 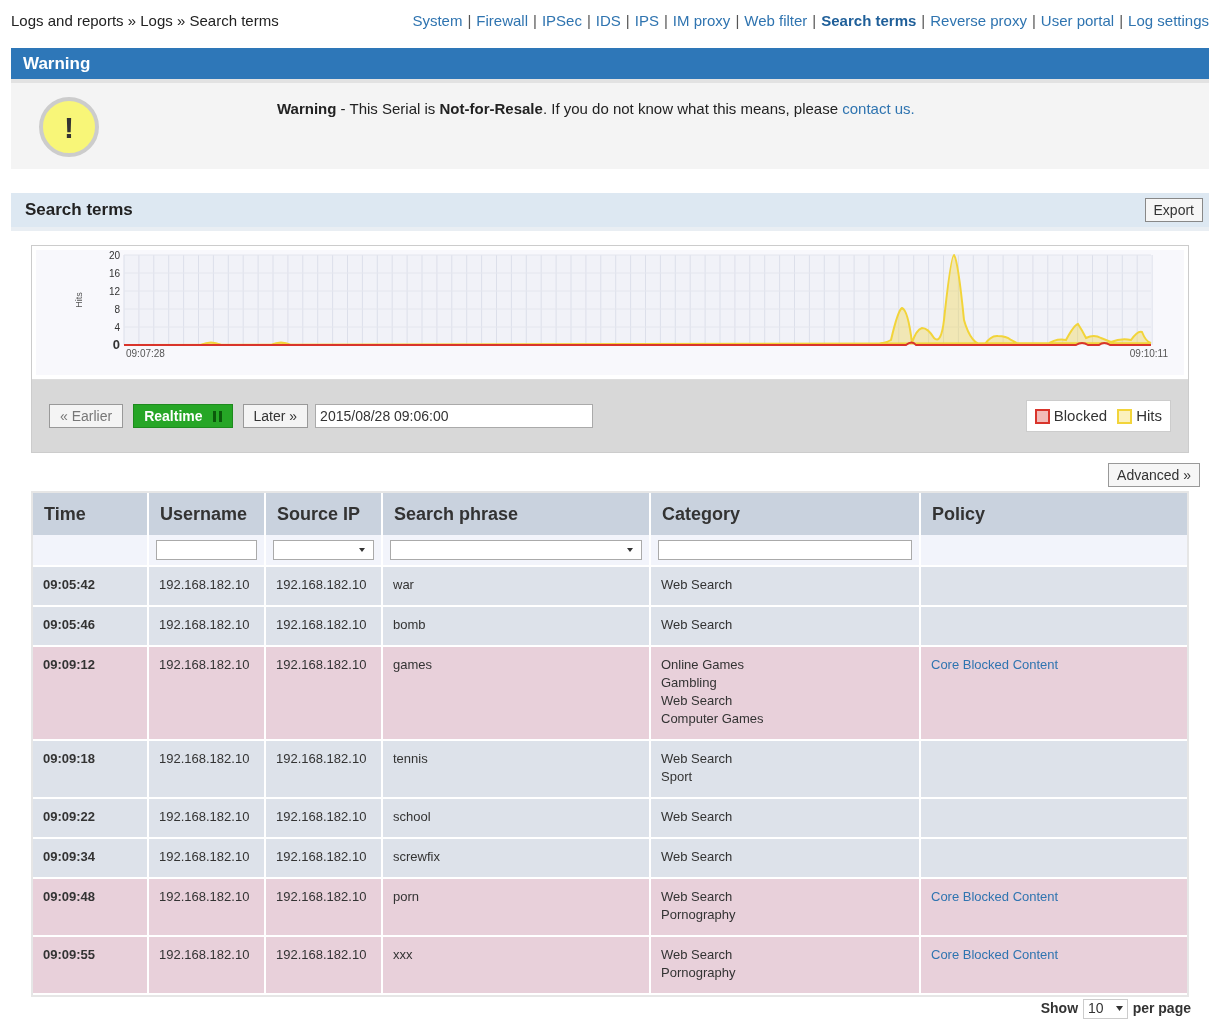 What do you see at coordinates (116, 344) in the screenshot?
I see `y-tick-label: 0` at bounding box center [116, 344].